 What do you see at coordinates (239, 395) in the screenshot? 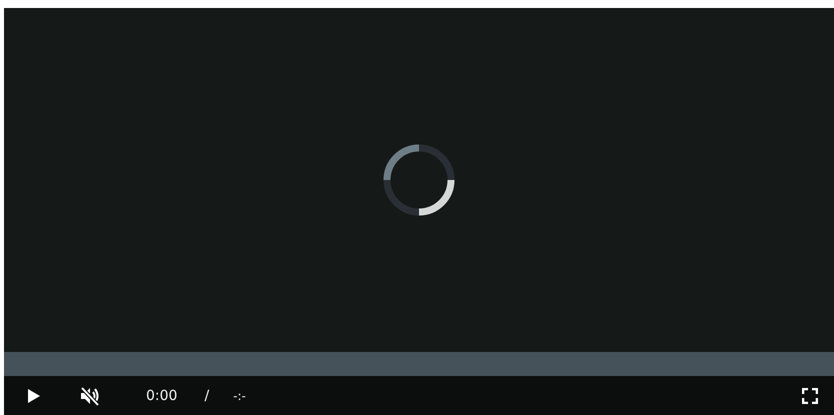
I see `duration: -:-` at bounding box center [239, 395].